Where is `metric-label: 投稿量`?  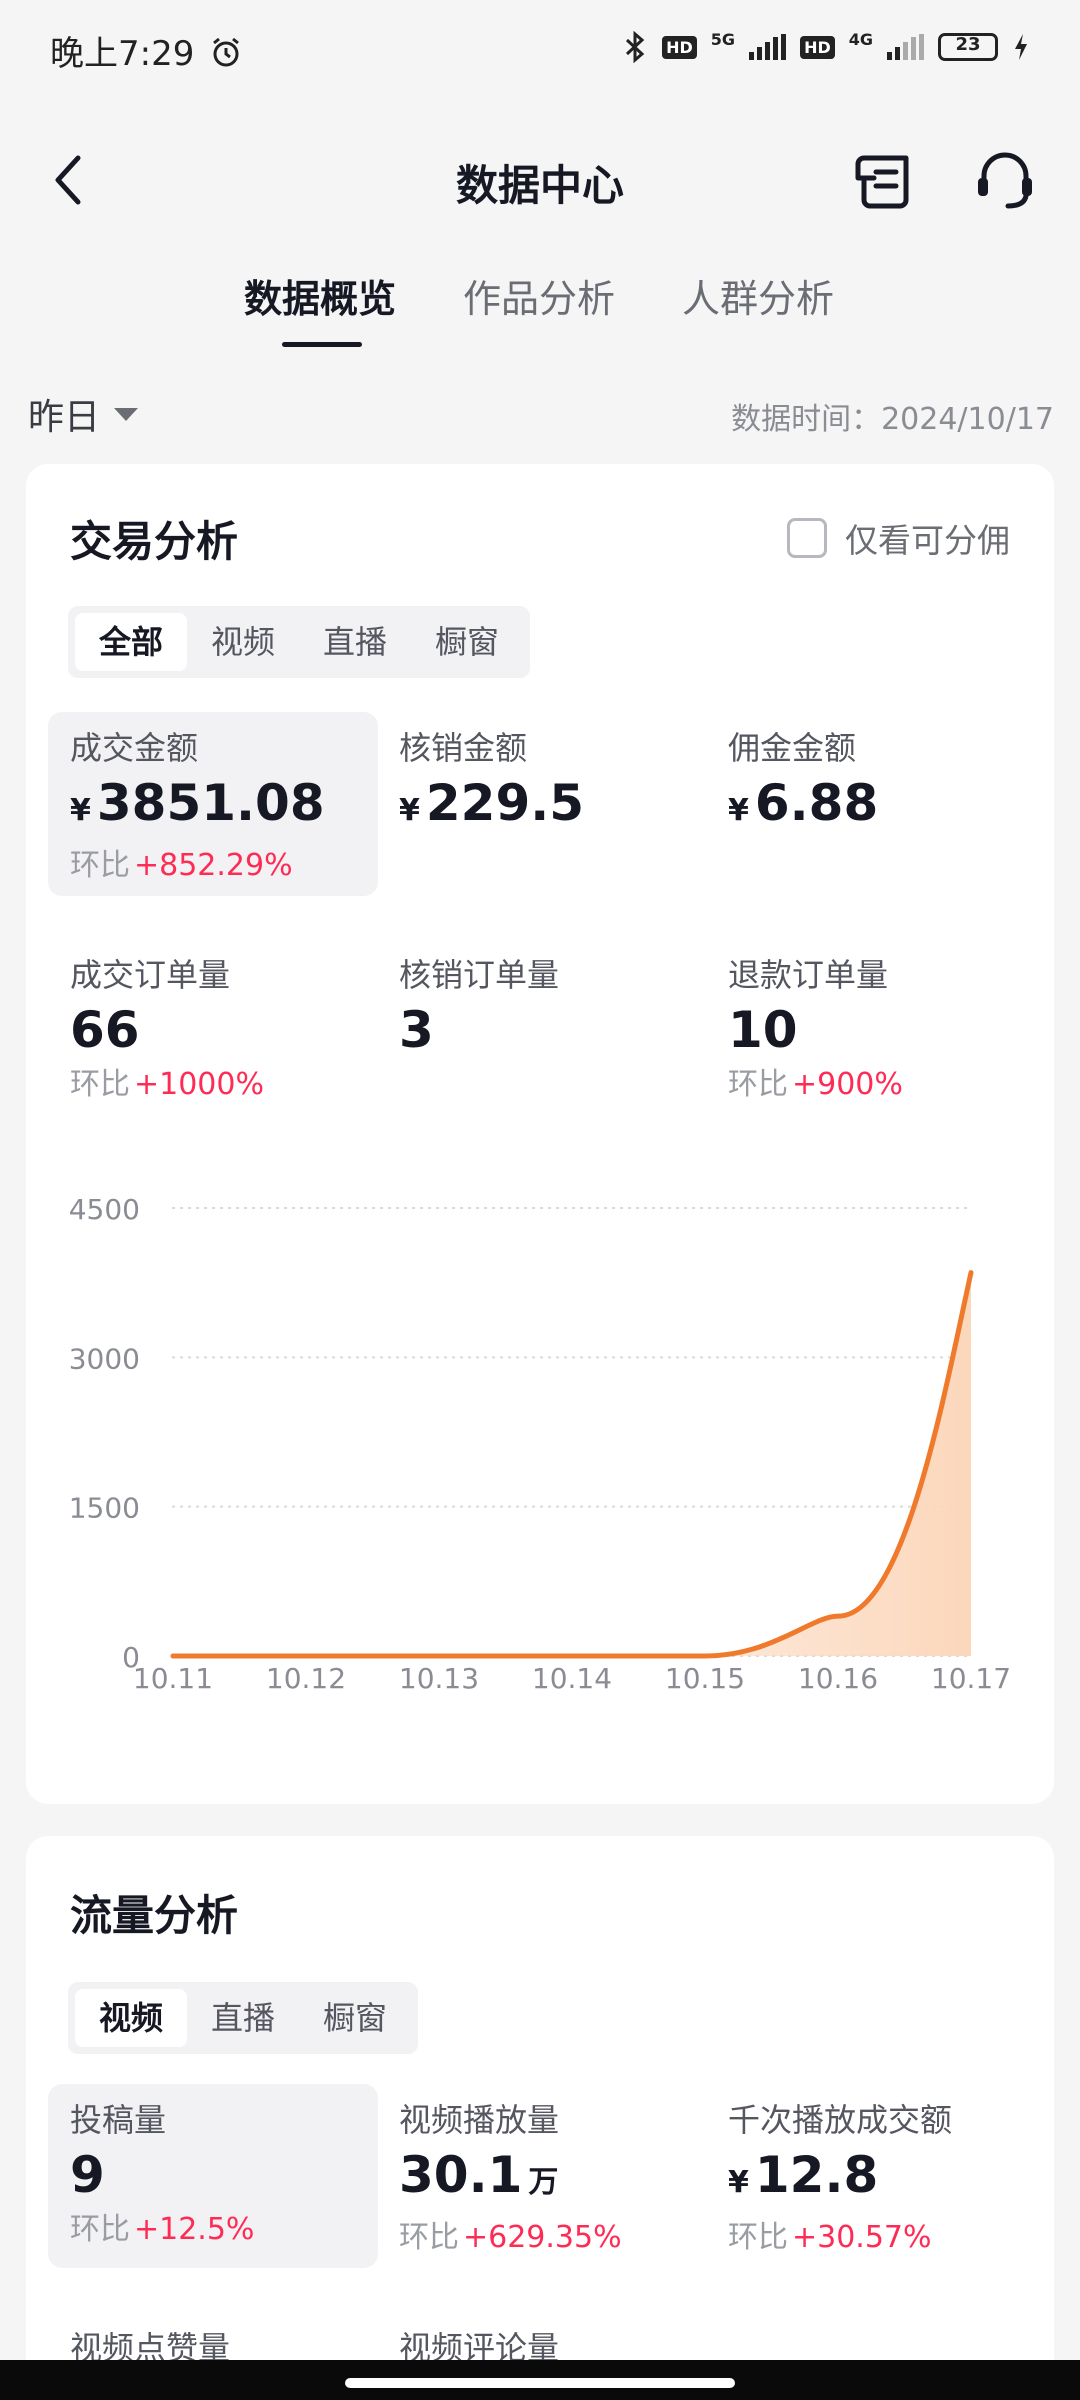 metric-label: 投稿量 is located at coordinates (118, 2120).